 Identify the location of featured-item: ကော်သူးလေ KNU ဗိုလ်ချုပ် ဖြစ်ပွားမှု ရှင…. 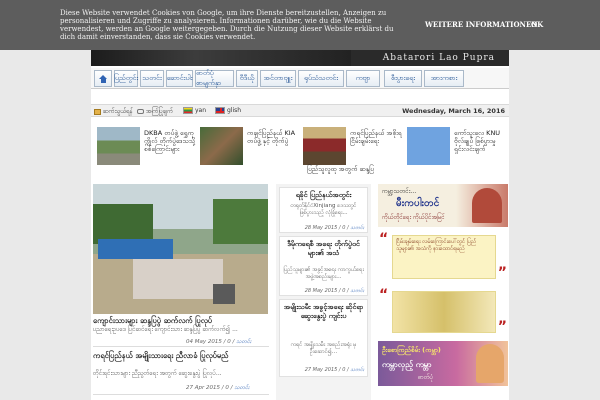
(457, 150).